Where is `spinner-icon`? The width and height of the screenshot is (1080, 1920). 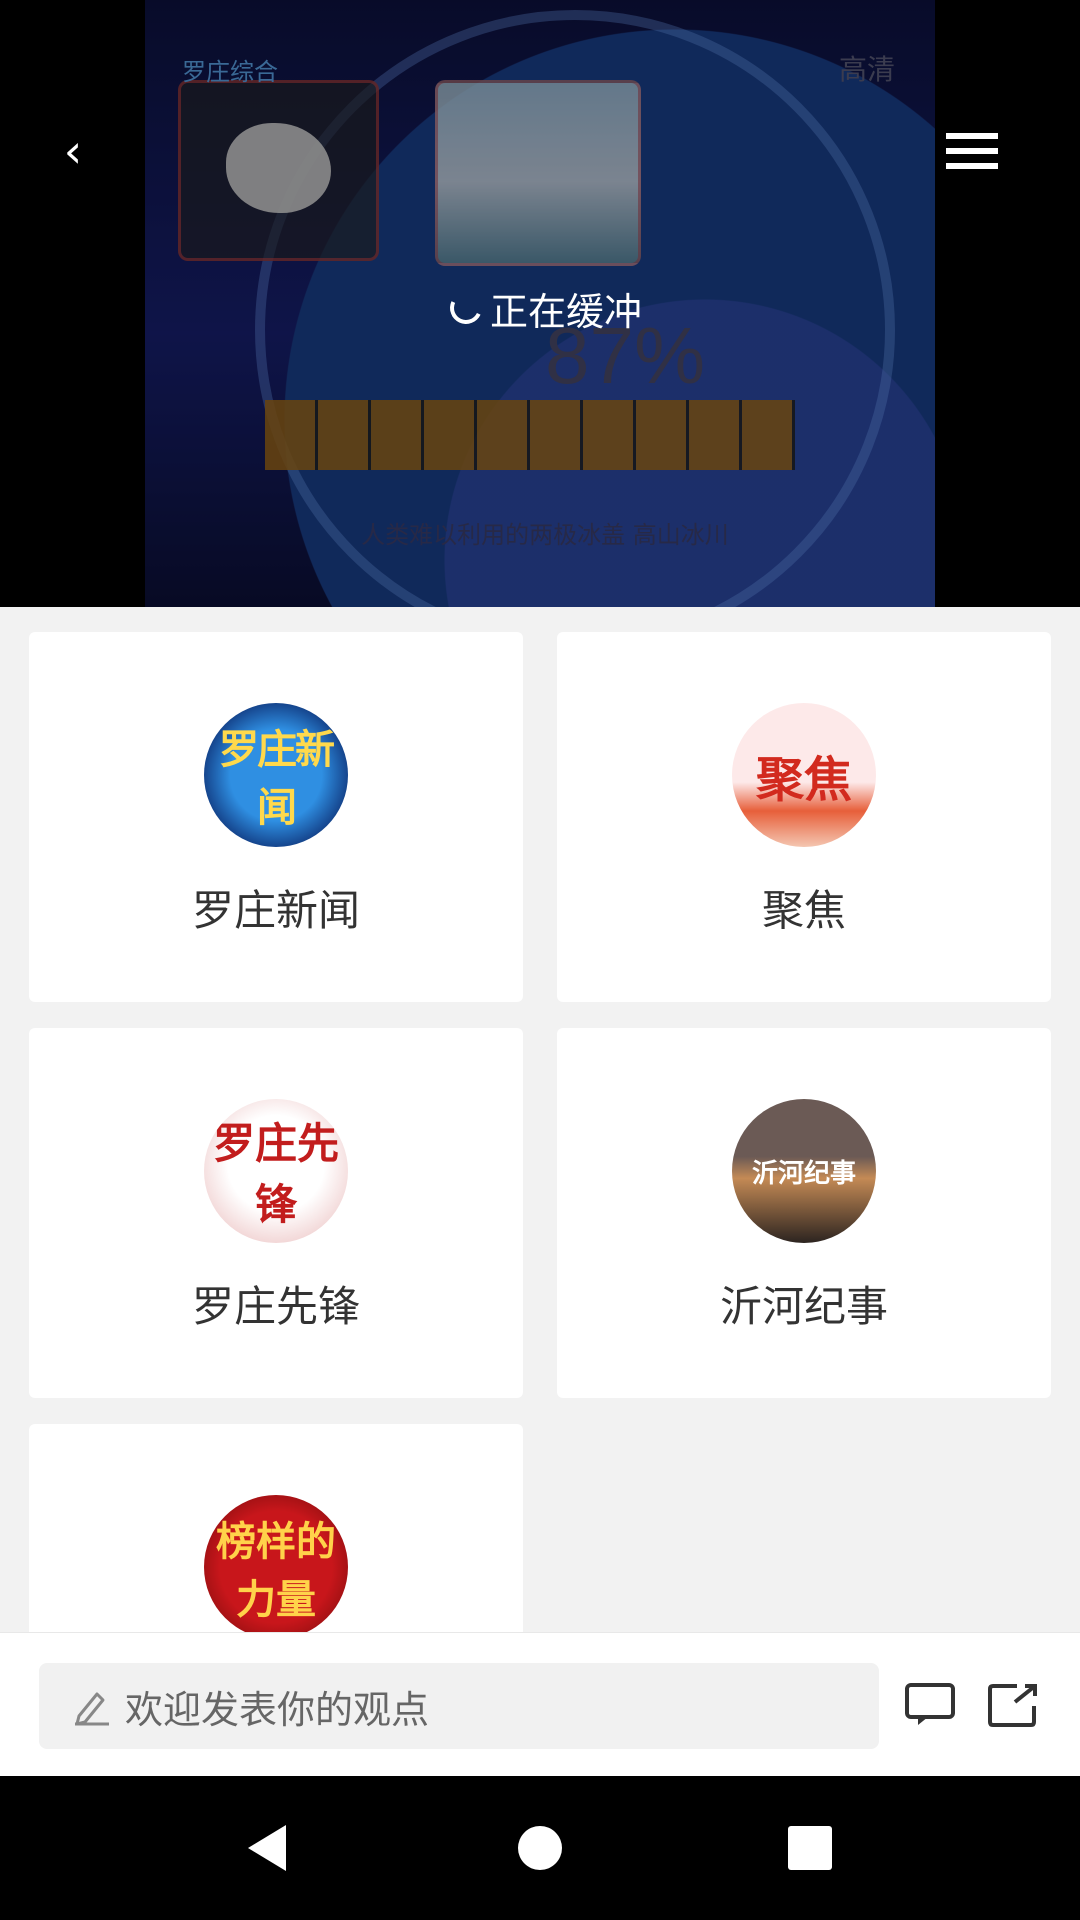
spinner-icon is located at coordinates (466, 308).